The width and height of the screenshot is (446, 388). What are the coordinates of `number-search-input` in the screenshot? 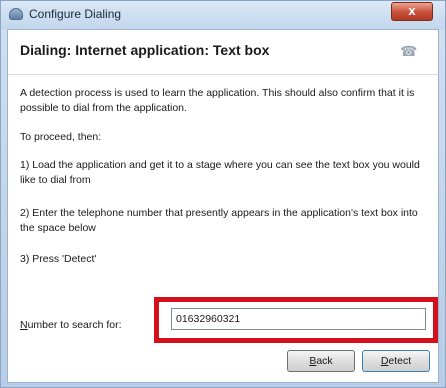 It's located at (298, 319).